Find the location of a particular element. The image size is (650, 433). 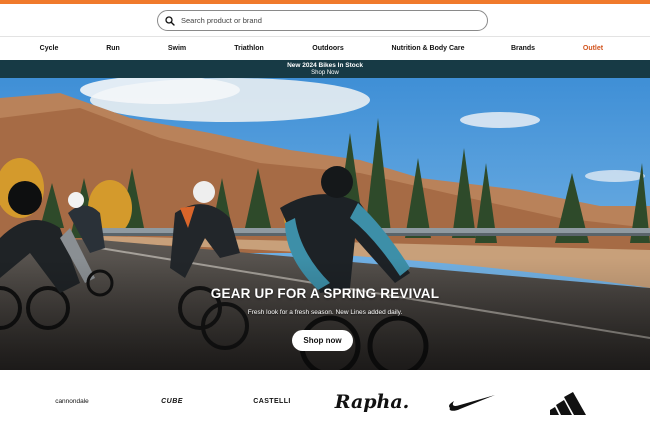

search-input is located at coordinates (321, 20).